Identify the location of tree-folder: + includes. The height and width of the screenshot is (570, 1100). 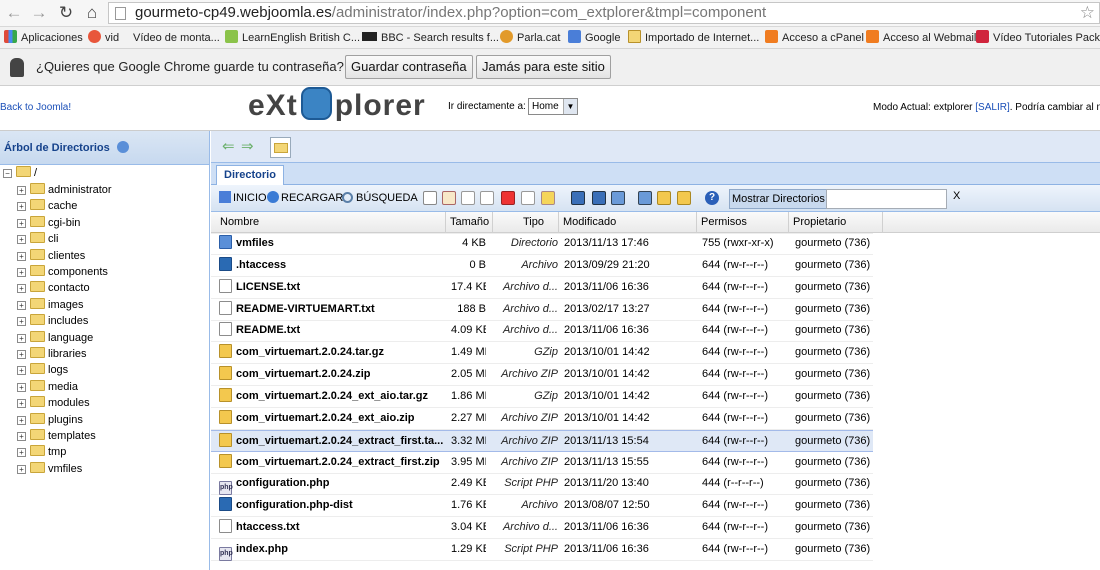
(52, 321).